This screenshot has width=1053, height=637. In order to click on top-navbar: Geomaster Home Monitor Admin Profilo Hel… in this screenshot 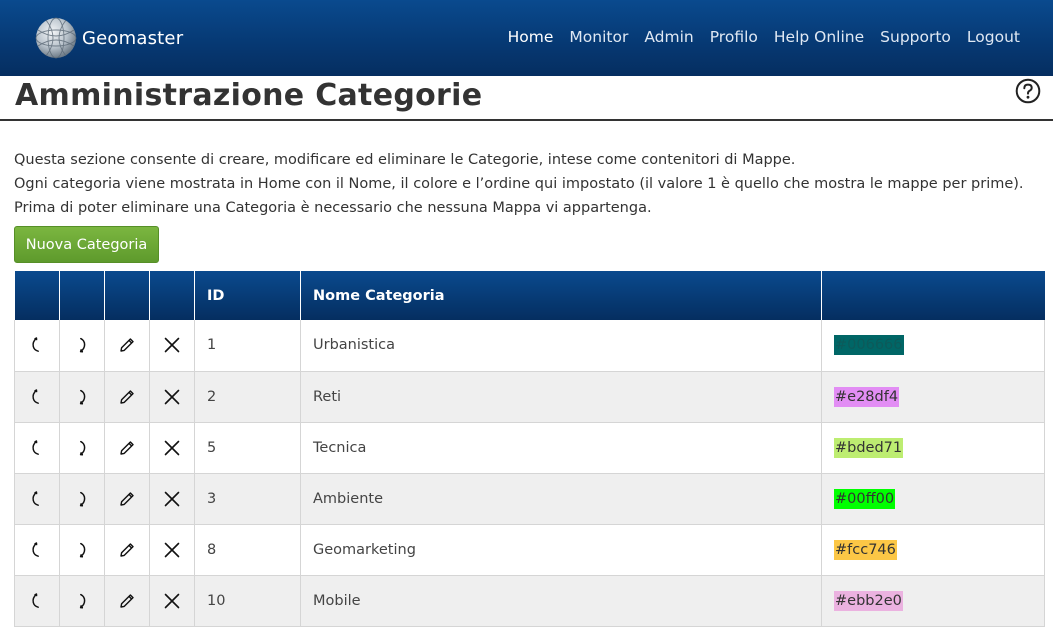, I will do `click(526, 38)`.